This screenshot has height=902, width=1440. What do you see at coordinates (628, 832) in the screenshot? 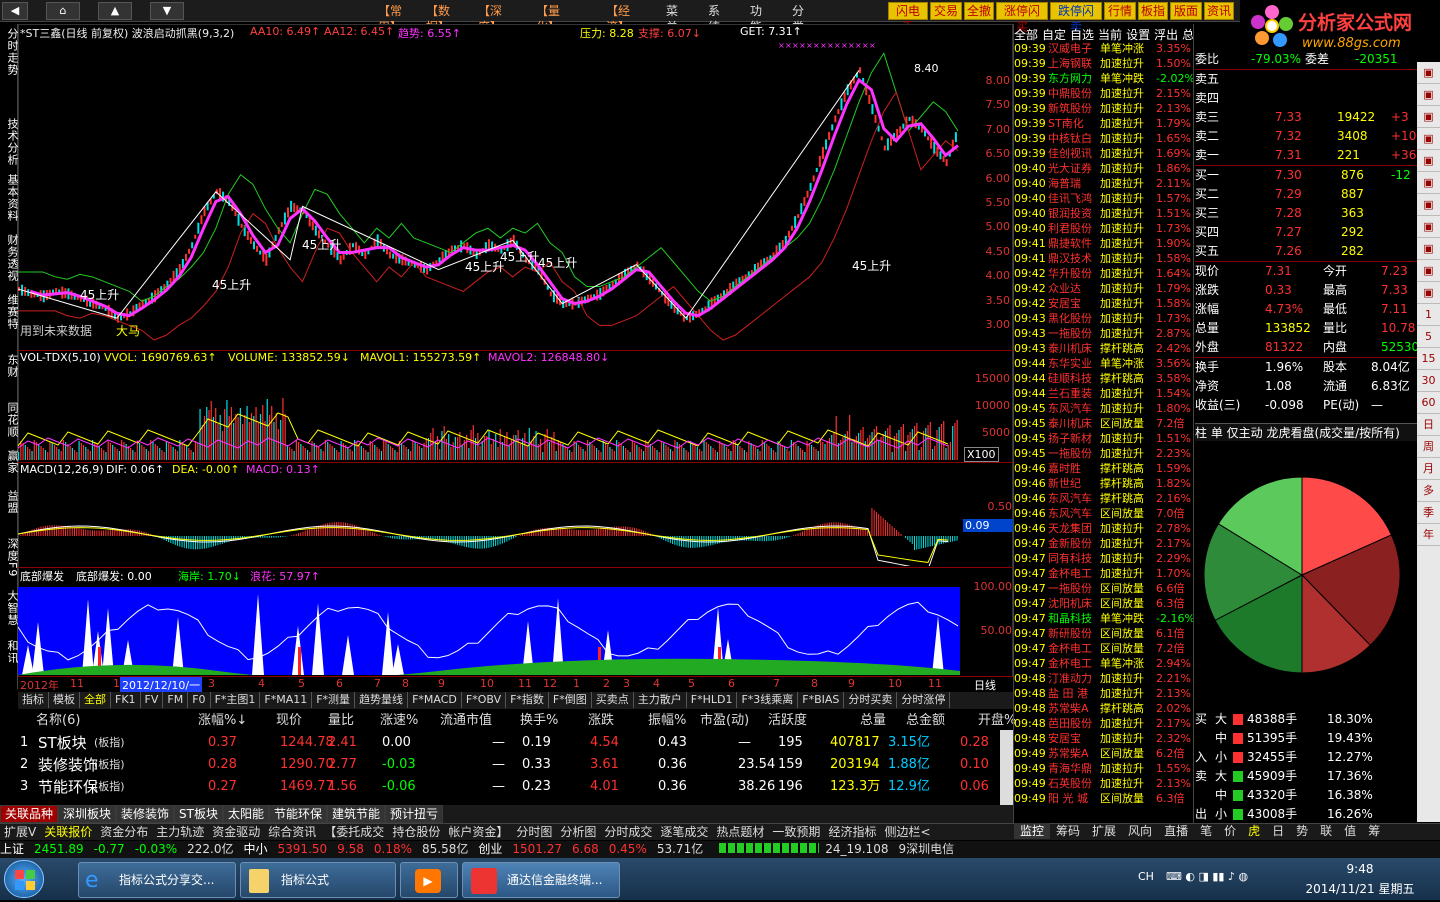
I see `function-tab-11: 分时成交` at bounding box center [628, 832].